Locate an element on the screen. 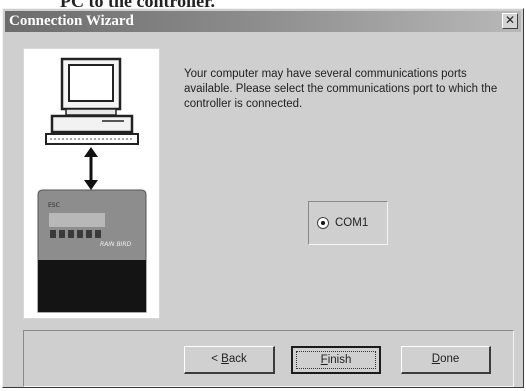 The height and width of the screenshot is (391, 526). dialog-title: Connection Wizard is located at coordinates (71, 21).